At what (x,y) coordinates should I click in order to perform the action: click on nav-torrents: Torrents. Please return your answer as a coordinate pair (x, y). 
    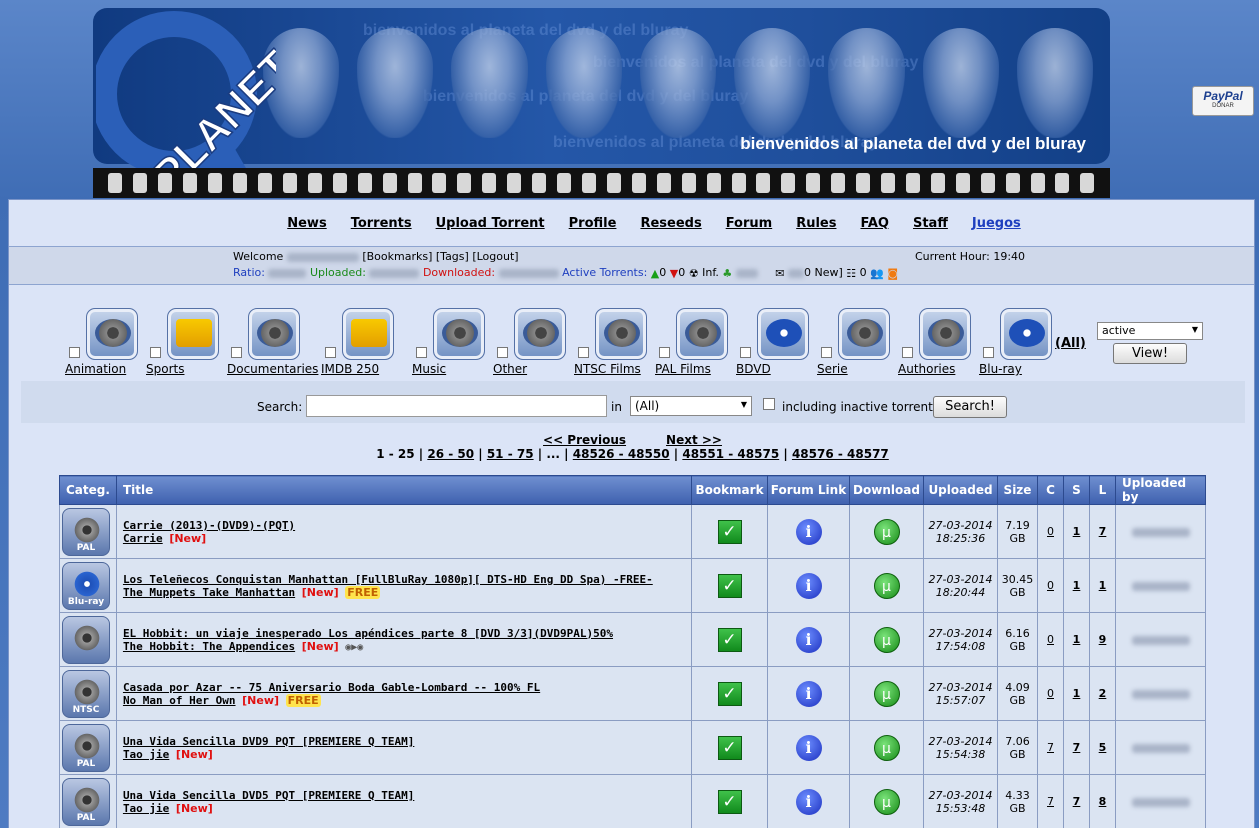
    Looking at the image, I should click on (381, 223).